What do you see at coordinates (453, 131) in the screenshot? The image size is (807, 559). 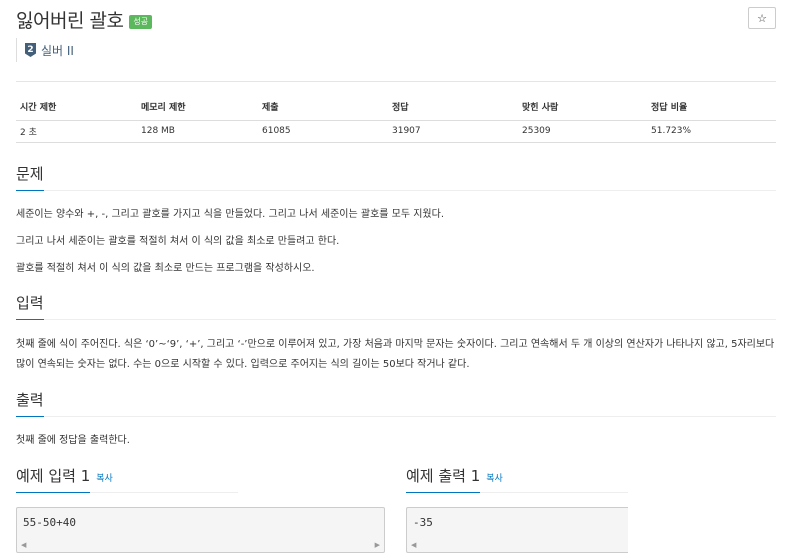 I see `value-accepted: 31907` at bounding box center [453, 131].